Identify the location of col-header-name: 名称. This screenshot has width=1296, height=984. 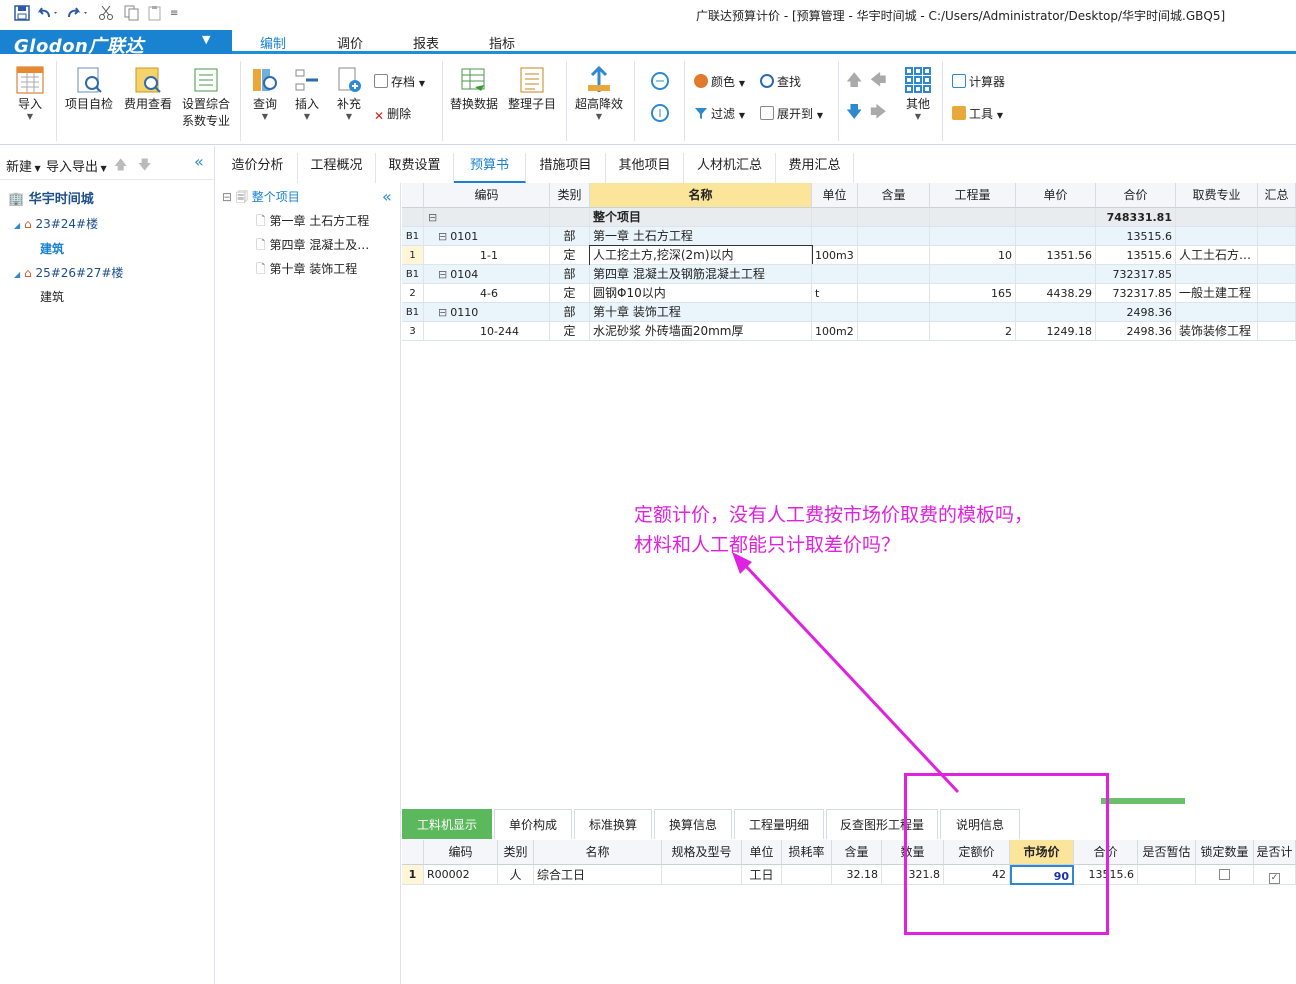
(701, 195).